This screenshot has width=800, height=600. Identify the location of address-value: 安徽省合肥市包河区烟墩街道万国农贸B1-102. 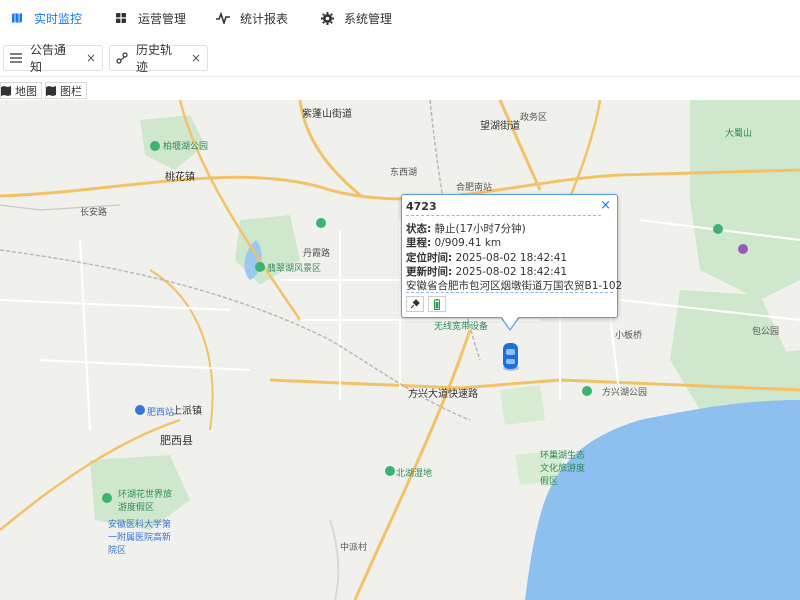
(514, 286).